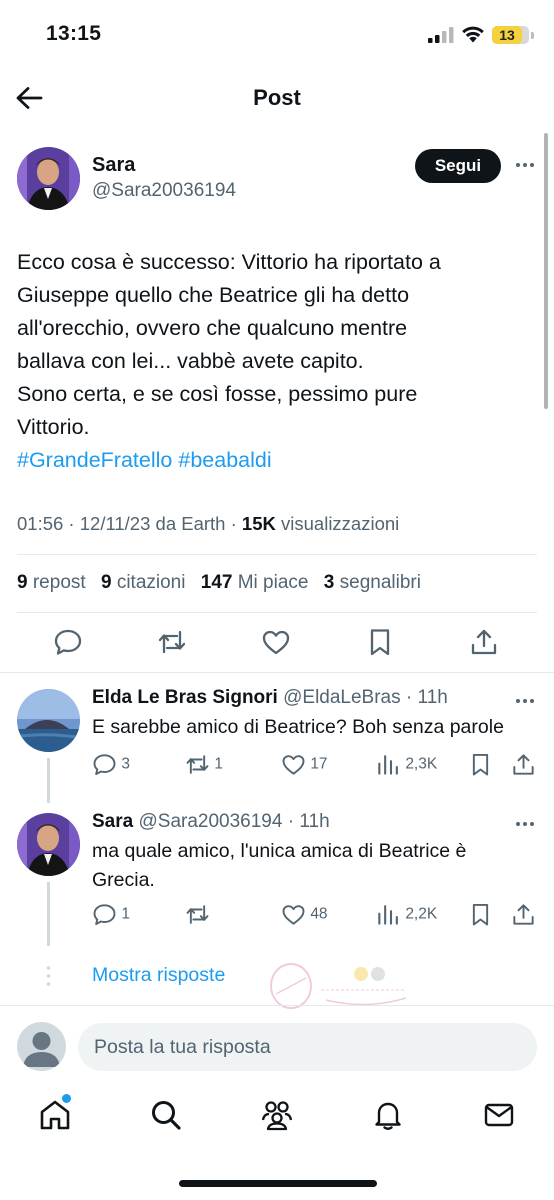 The image size is (554, 1200). What do you see at coordinates (372, 582) in the screenshot?
I see `bookmarks-stat: 3 segnalibri` at bounding box center [372, 582].